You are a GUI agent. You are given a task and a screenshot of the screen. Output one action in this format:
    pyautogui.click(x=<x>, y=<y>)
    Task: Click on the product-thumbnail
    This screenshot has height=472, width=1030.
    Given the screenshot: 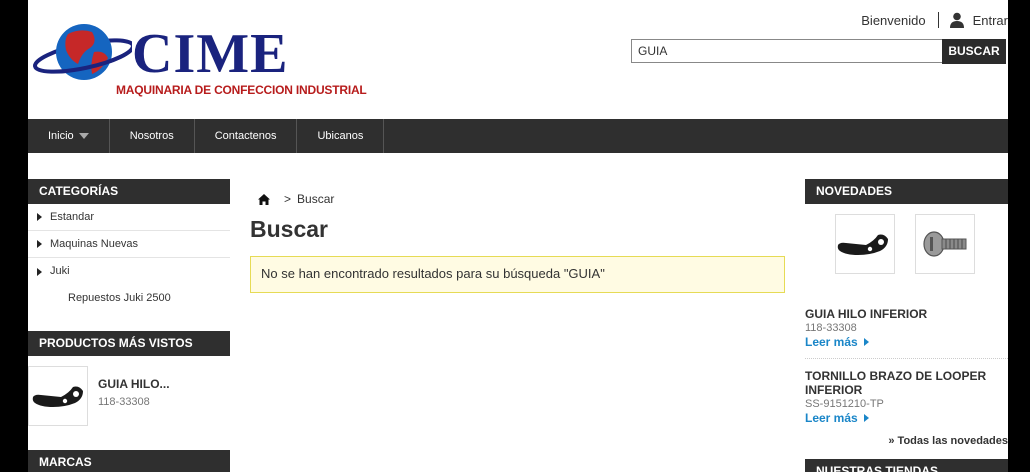 What is the action you would take?
    pyautogui.click(x=58, y=396)
    